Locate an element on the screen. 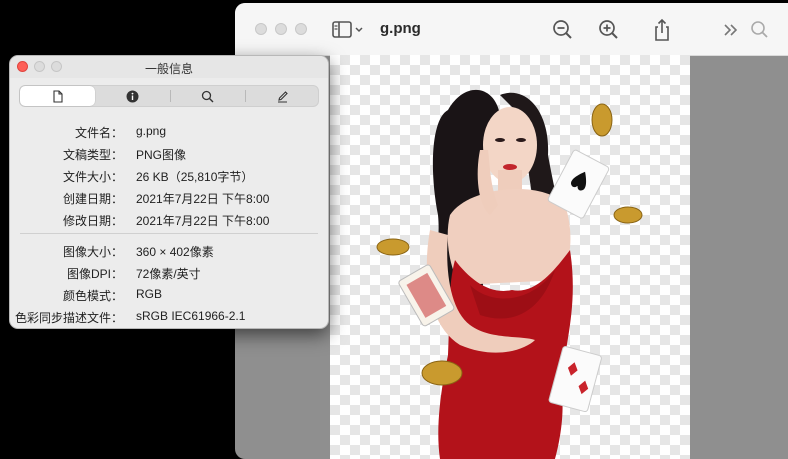  tab-keywords is located at coordinates (207, 96).